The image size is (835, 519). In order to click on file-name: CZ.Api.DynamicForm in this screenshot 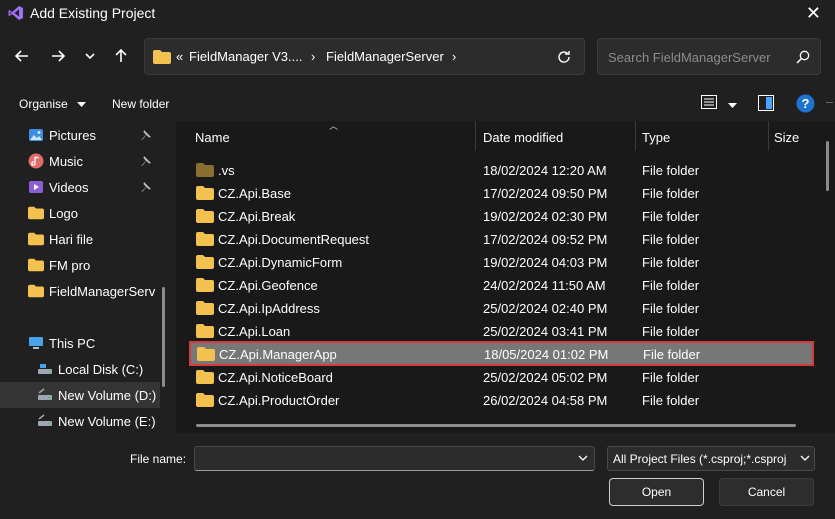, I will do `click(280, 262)`.